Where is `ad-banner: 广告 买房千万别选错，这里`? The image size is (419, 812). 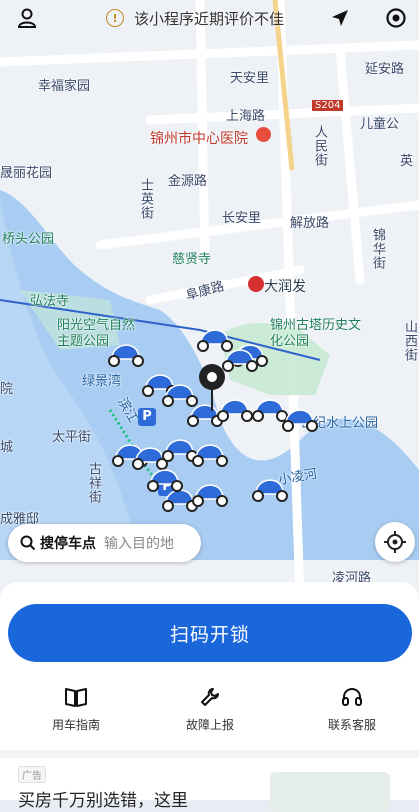 ad-banner: 广告 买房千万别选错，这里 is located at coordinates (209, 785).